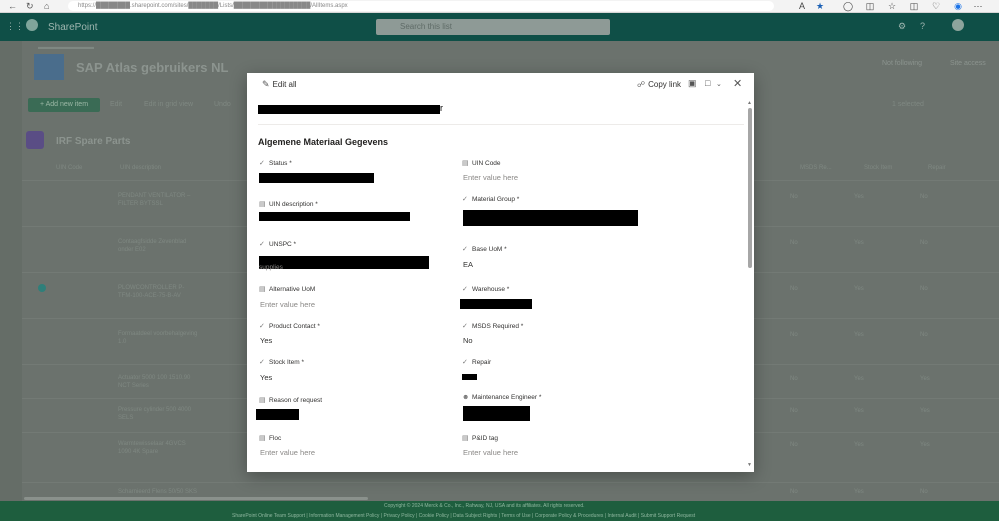  Describe the element at coordinates (12, 6) in the screenshot. I see `back-arrow-icon: ←` at that location.